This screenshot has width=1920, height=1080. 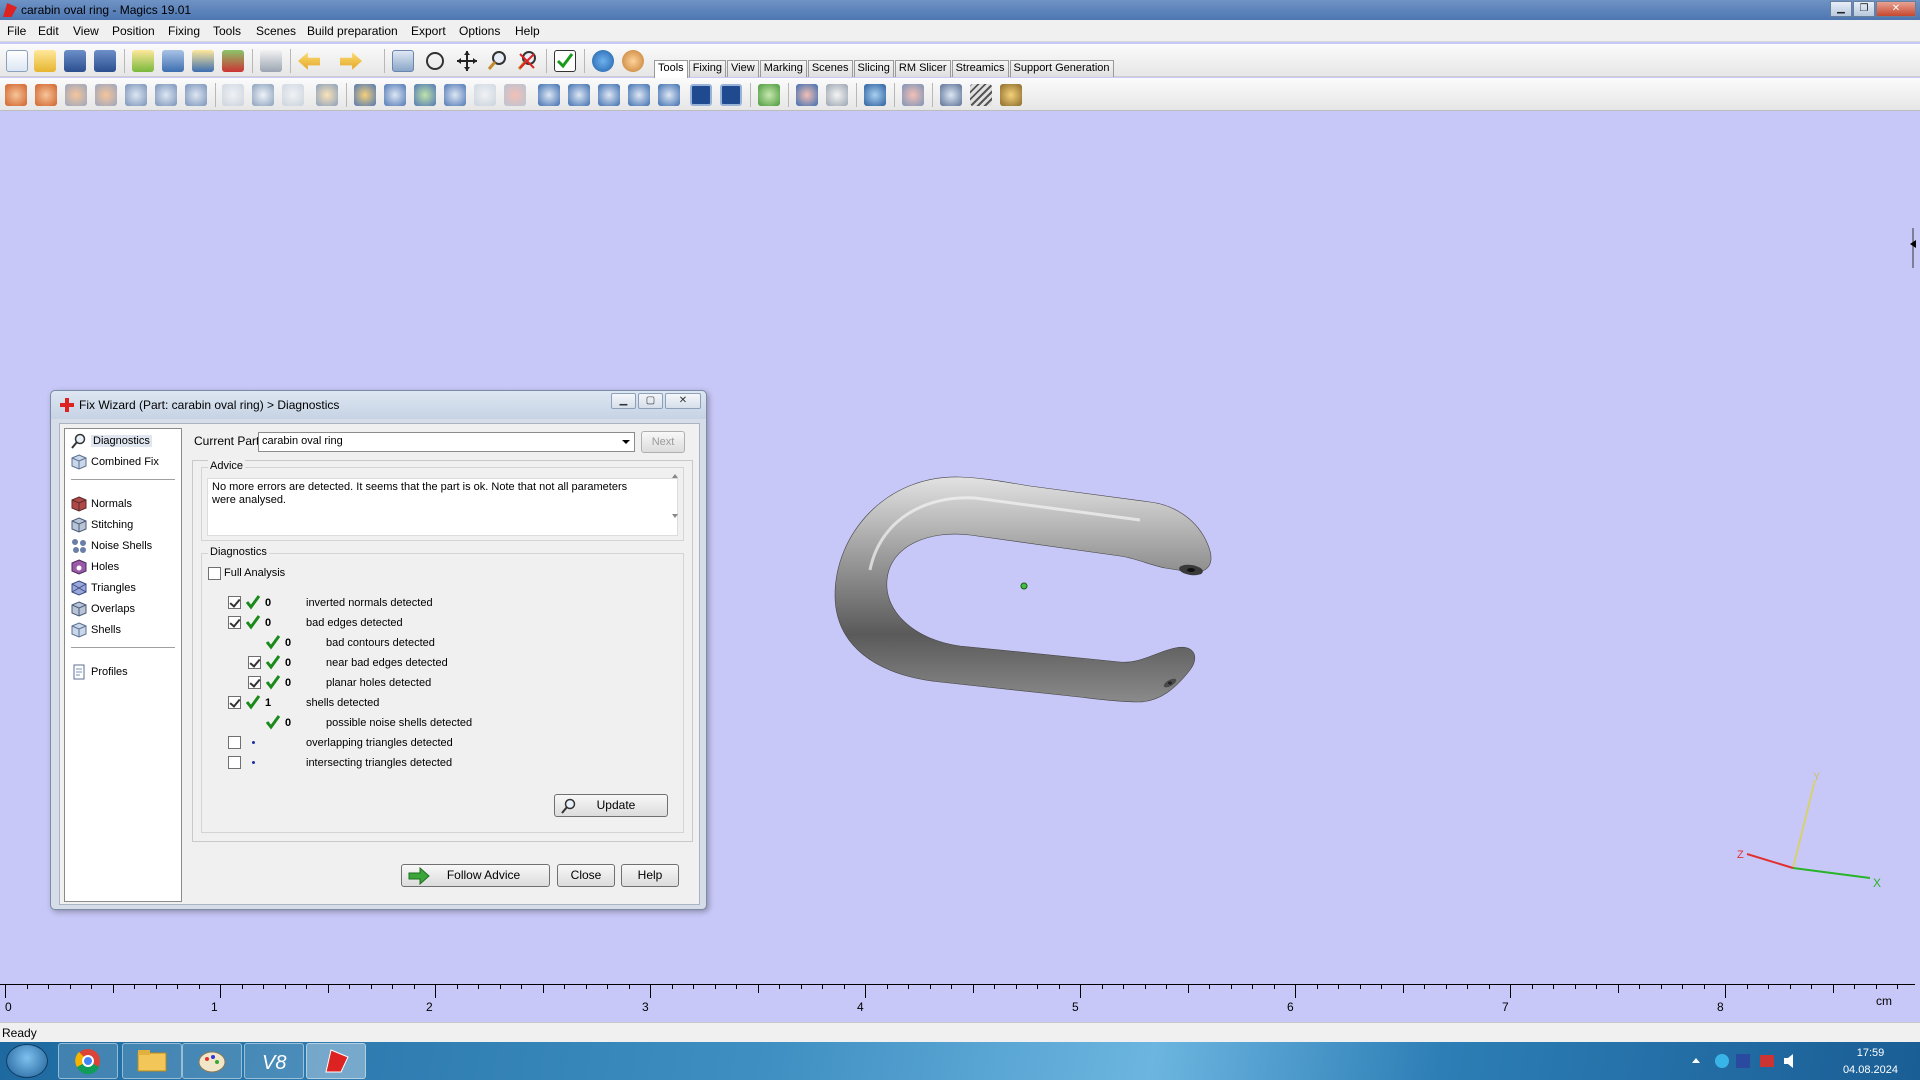 What do you see at coordinates (102, 525) in the screenshot?
I see `nav-item-stitching: Stitching` at bounding box center [102, 525].